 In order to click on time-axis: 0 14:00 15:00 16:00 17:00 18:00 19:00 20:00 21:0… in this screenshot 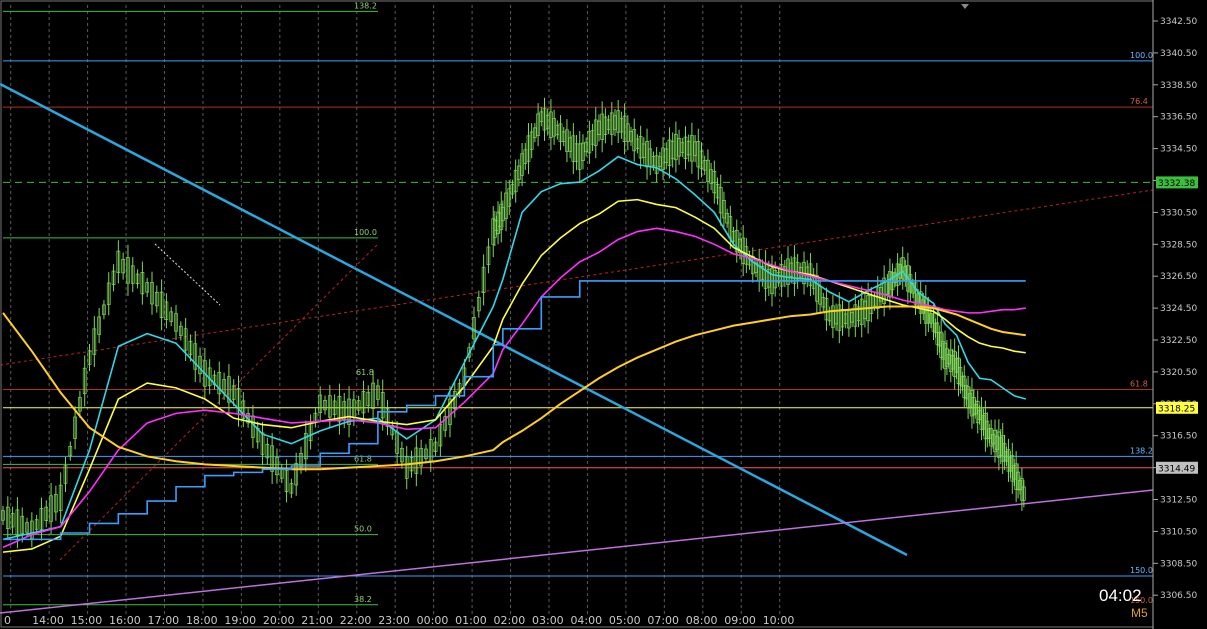, I will do `click(399, 620)`.